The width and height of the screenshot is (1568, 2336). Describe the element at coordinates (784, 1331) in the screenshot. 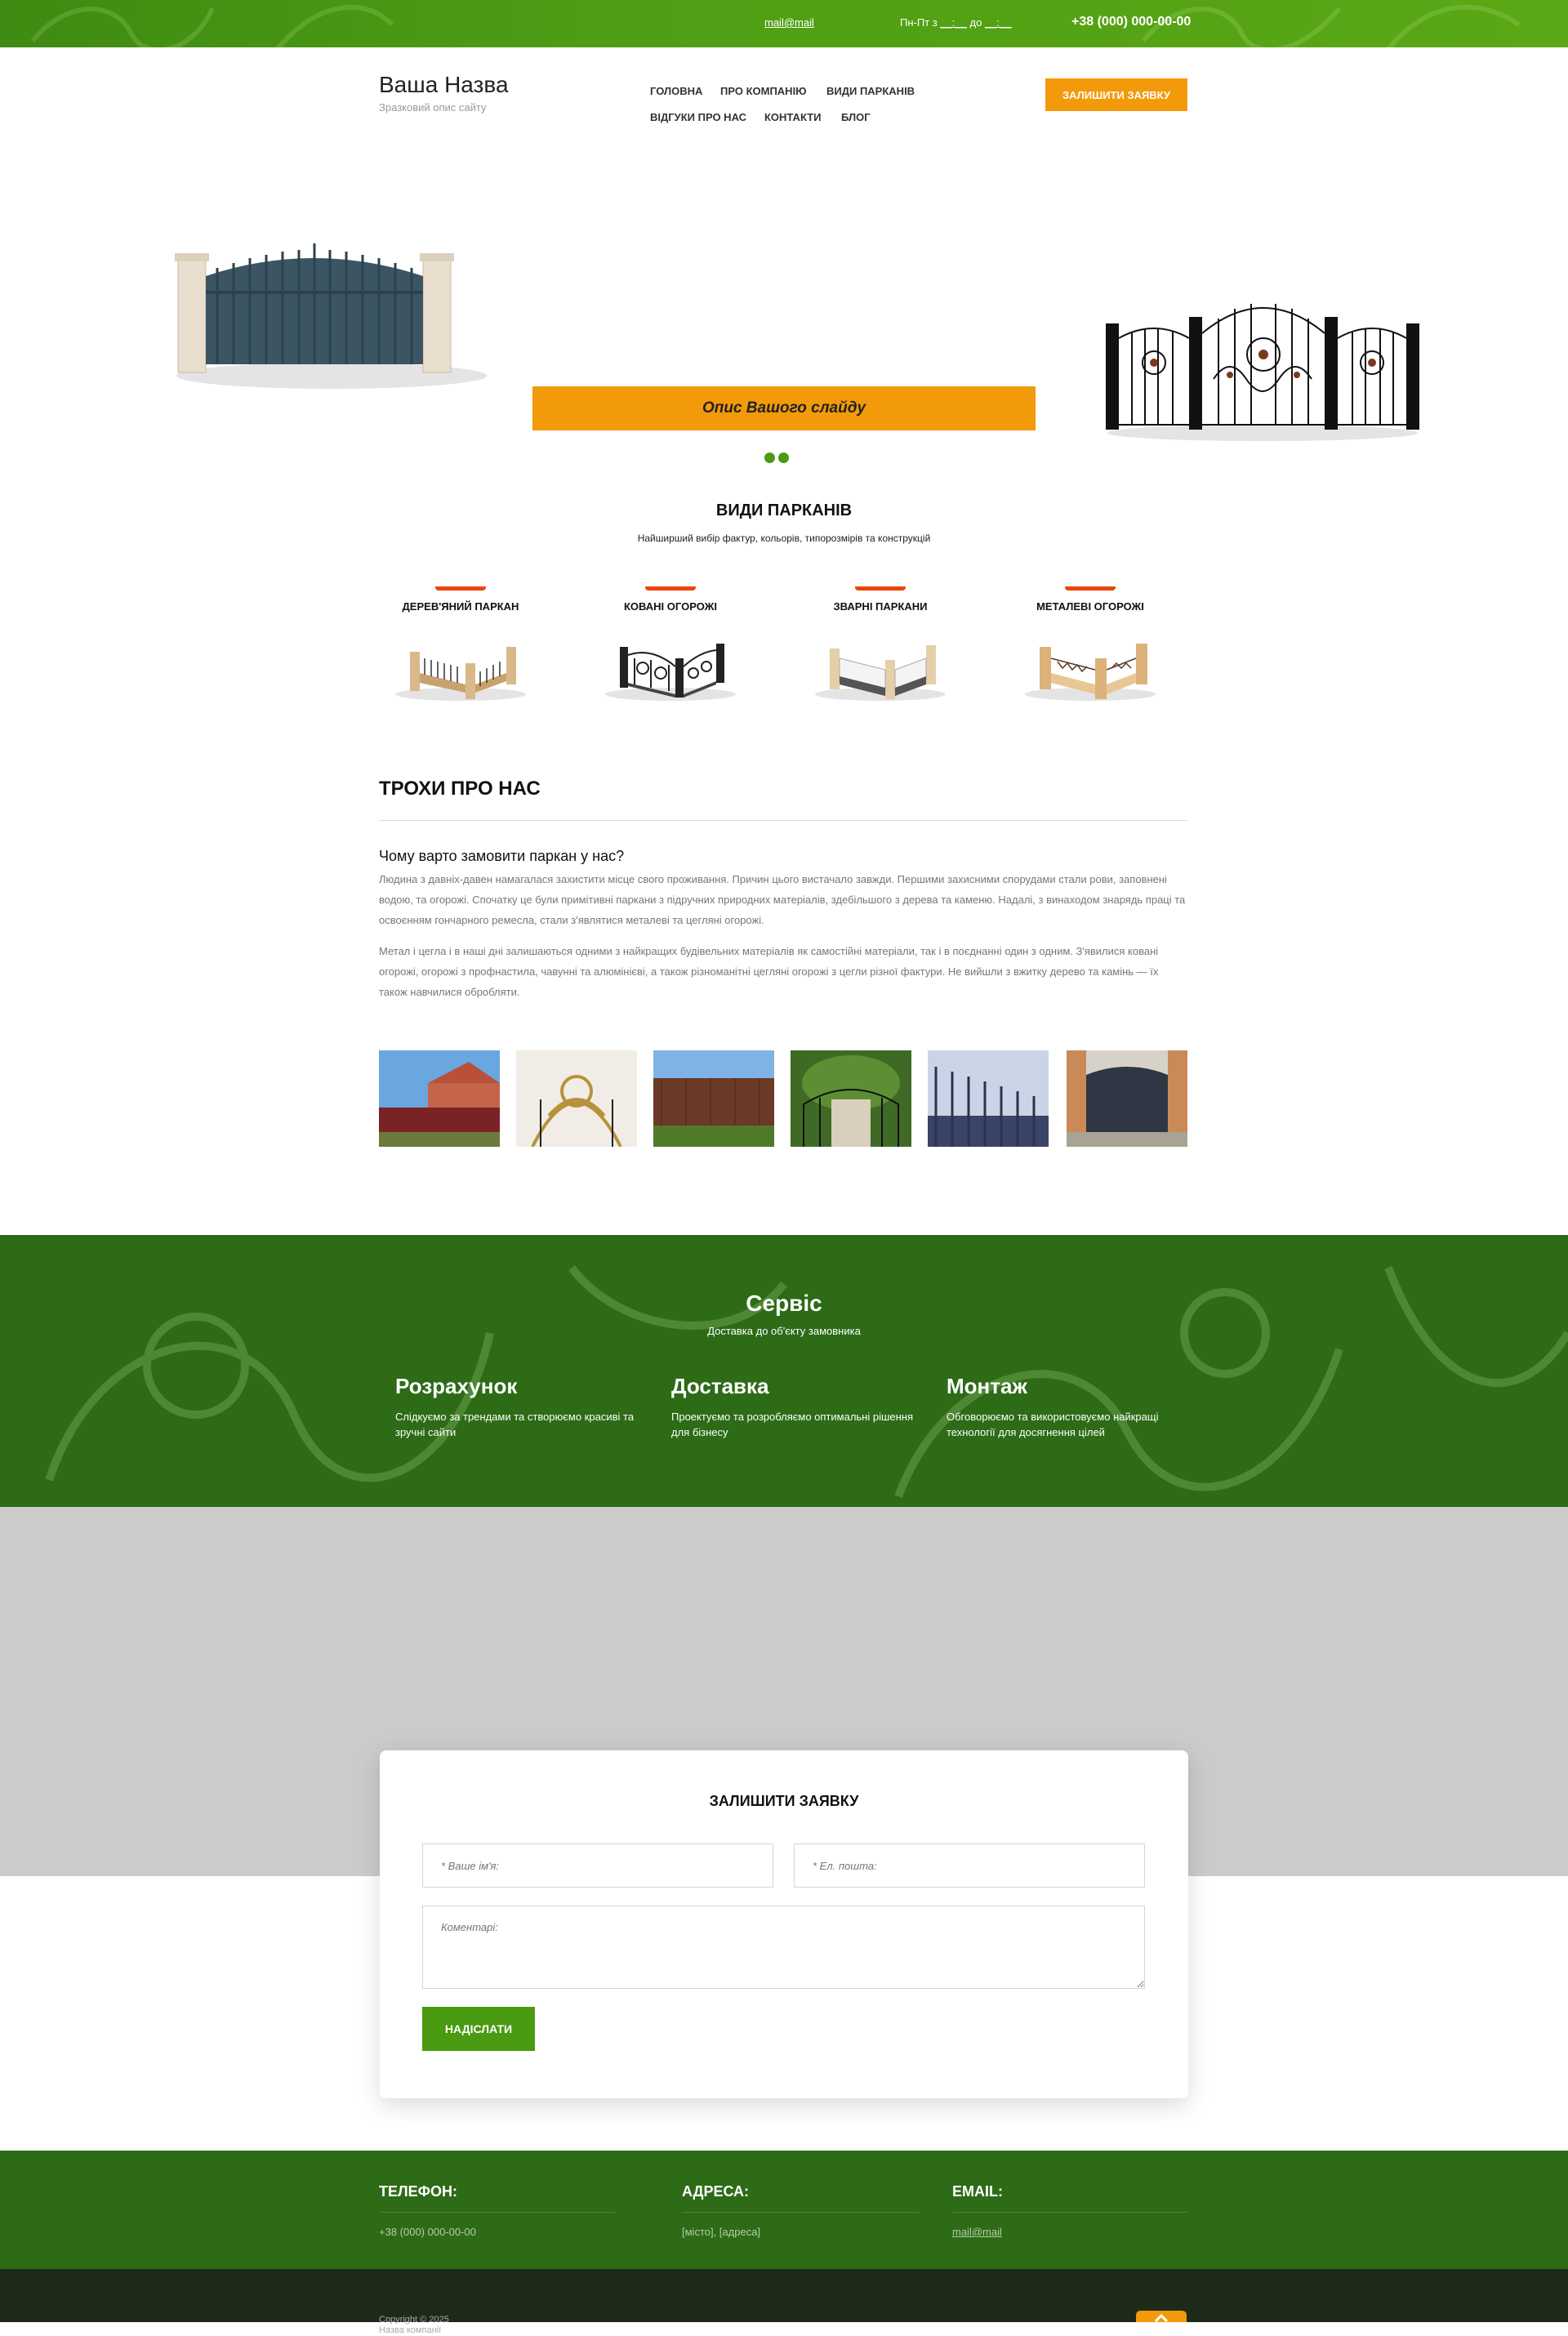

I see `service-subtitle: Доставка до об'єкту замовника` at that location.